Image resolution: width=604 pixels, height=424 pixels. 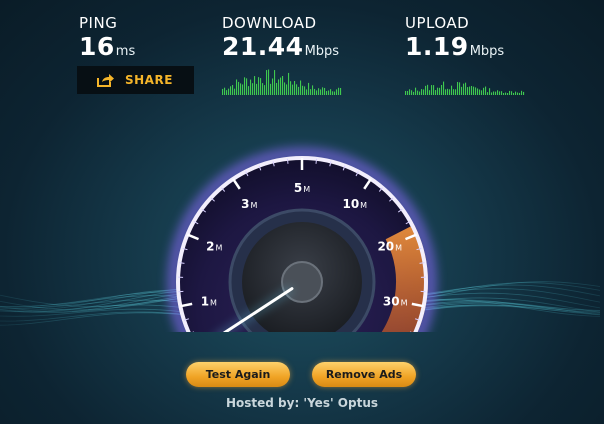 I want to click on share-button: SHARE, so click(x=135, y=80).